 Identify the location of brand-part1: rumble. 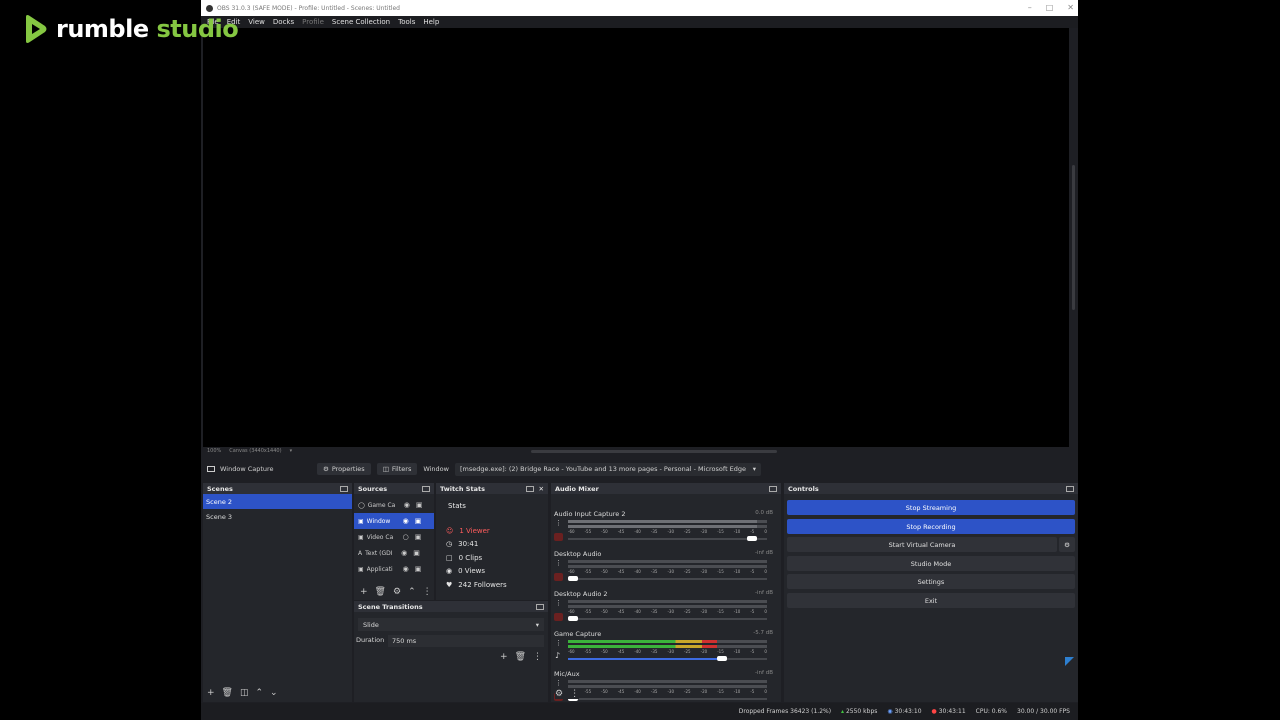
(102, 29).